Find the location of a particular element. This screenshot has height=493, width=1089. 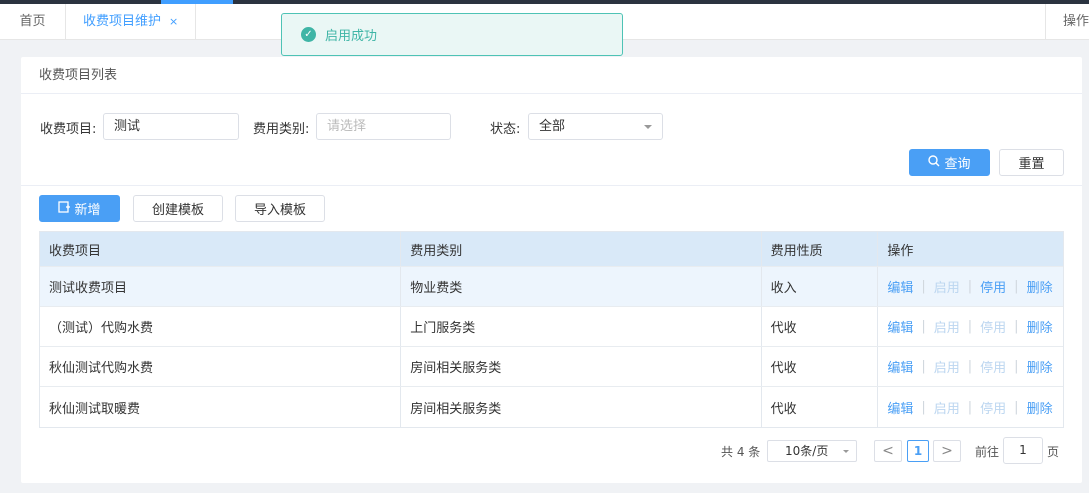

page-size-select: 10条/页 is located at coordinates (812, 451).